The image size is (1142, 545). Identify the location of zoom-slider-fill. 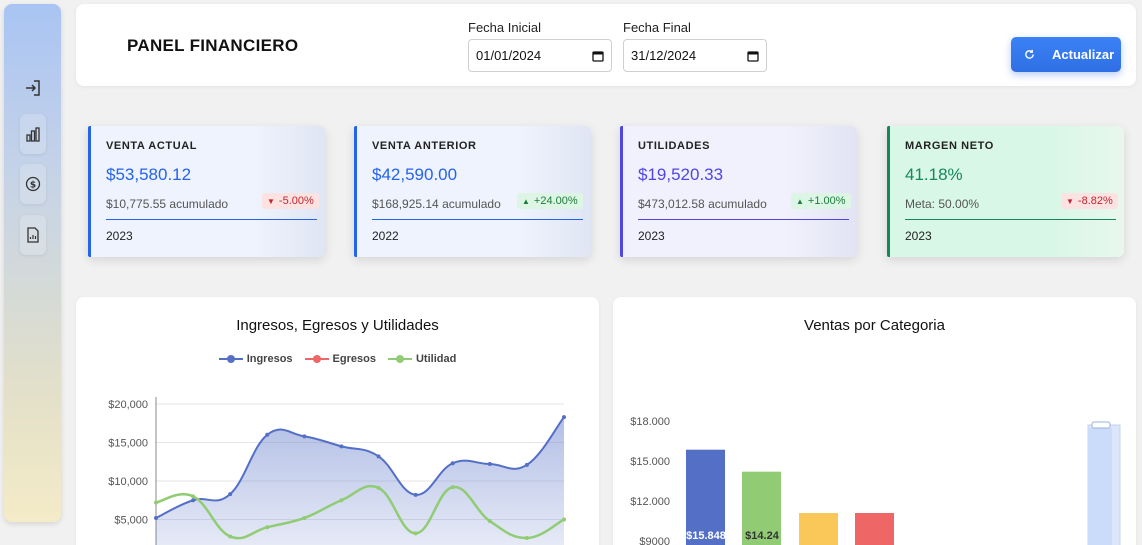
(1100, 486).